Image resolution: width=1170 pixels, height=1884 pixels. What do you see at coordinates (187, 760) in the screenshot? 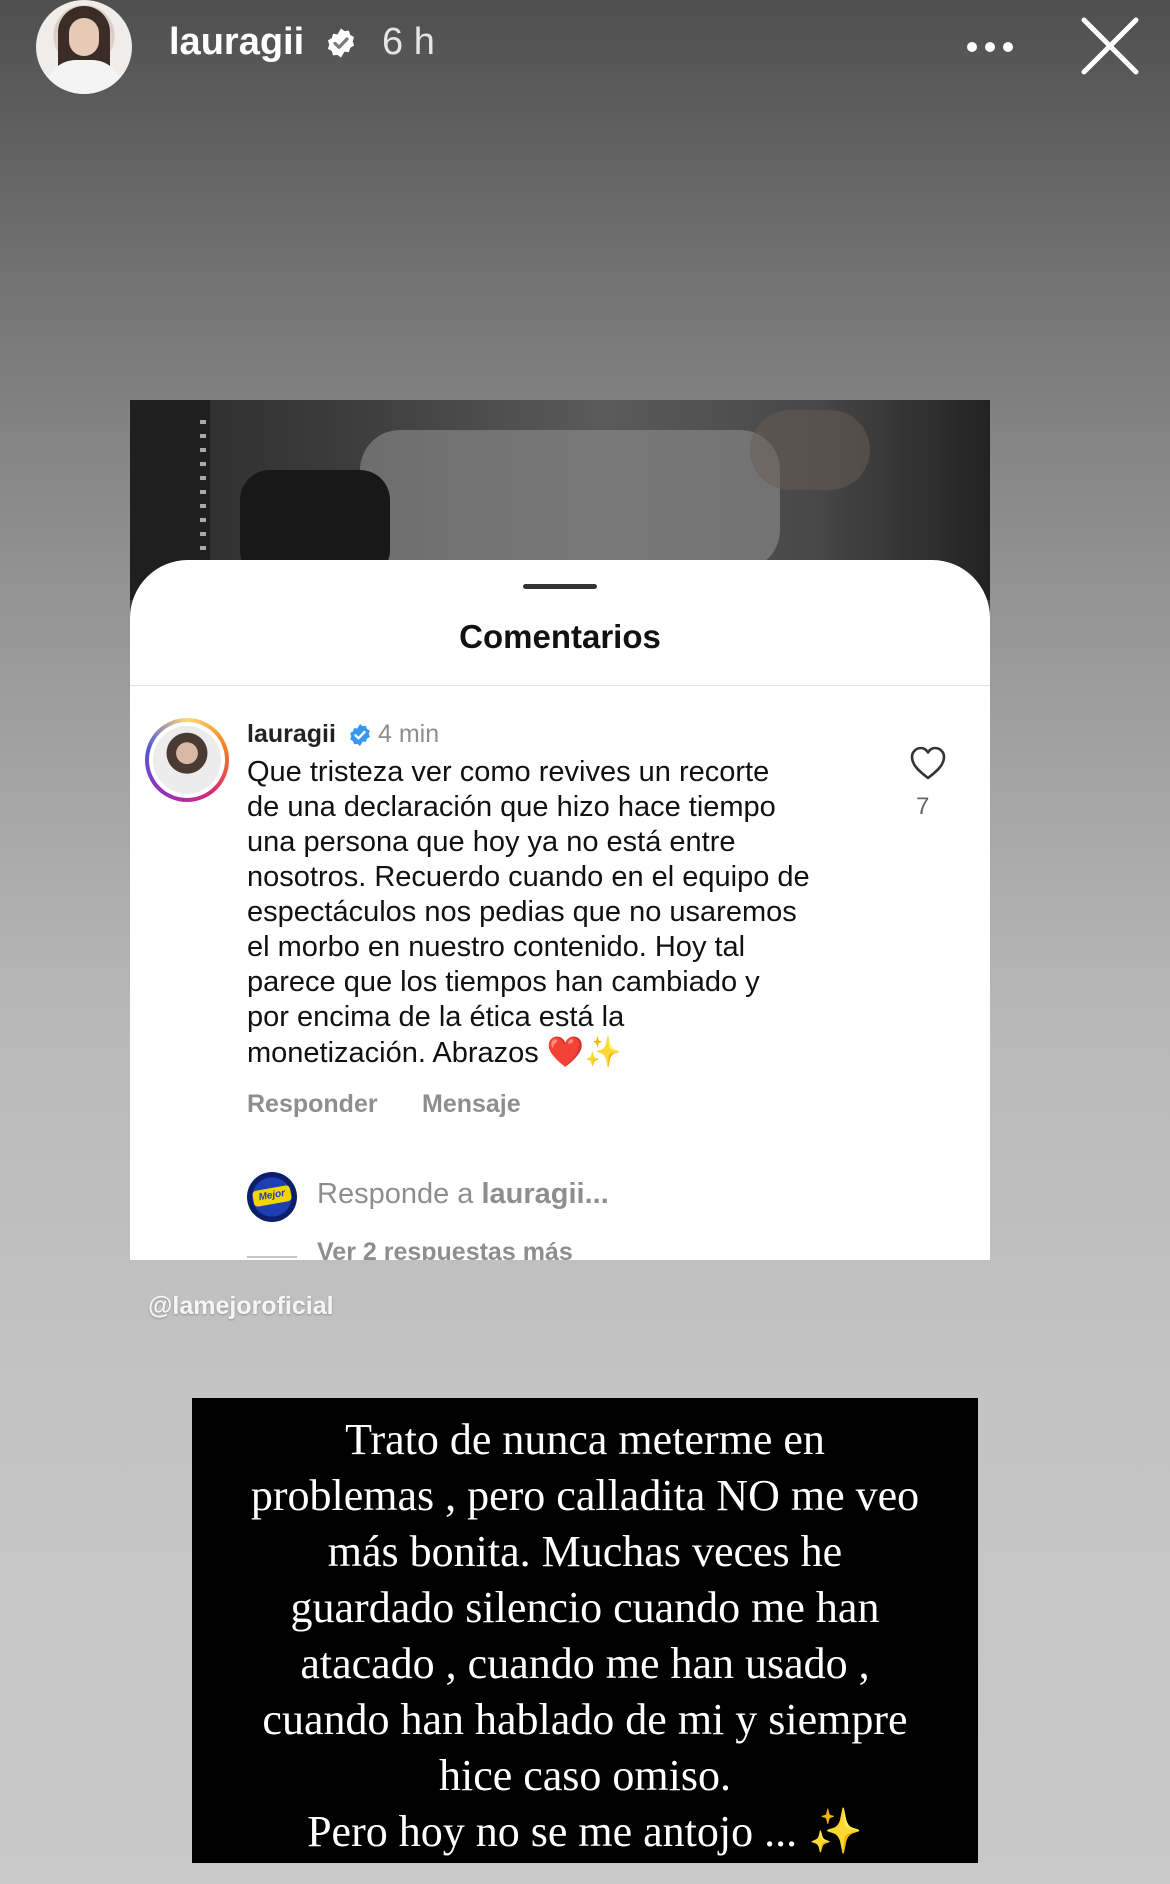
I see `comment-avatar` at bounding box center [187, 760].